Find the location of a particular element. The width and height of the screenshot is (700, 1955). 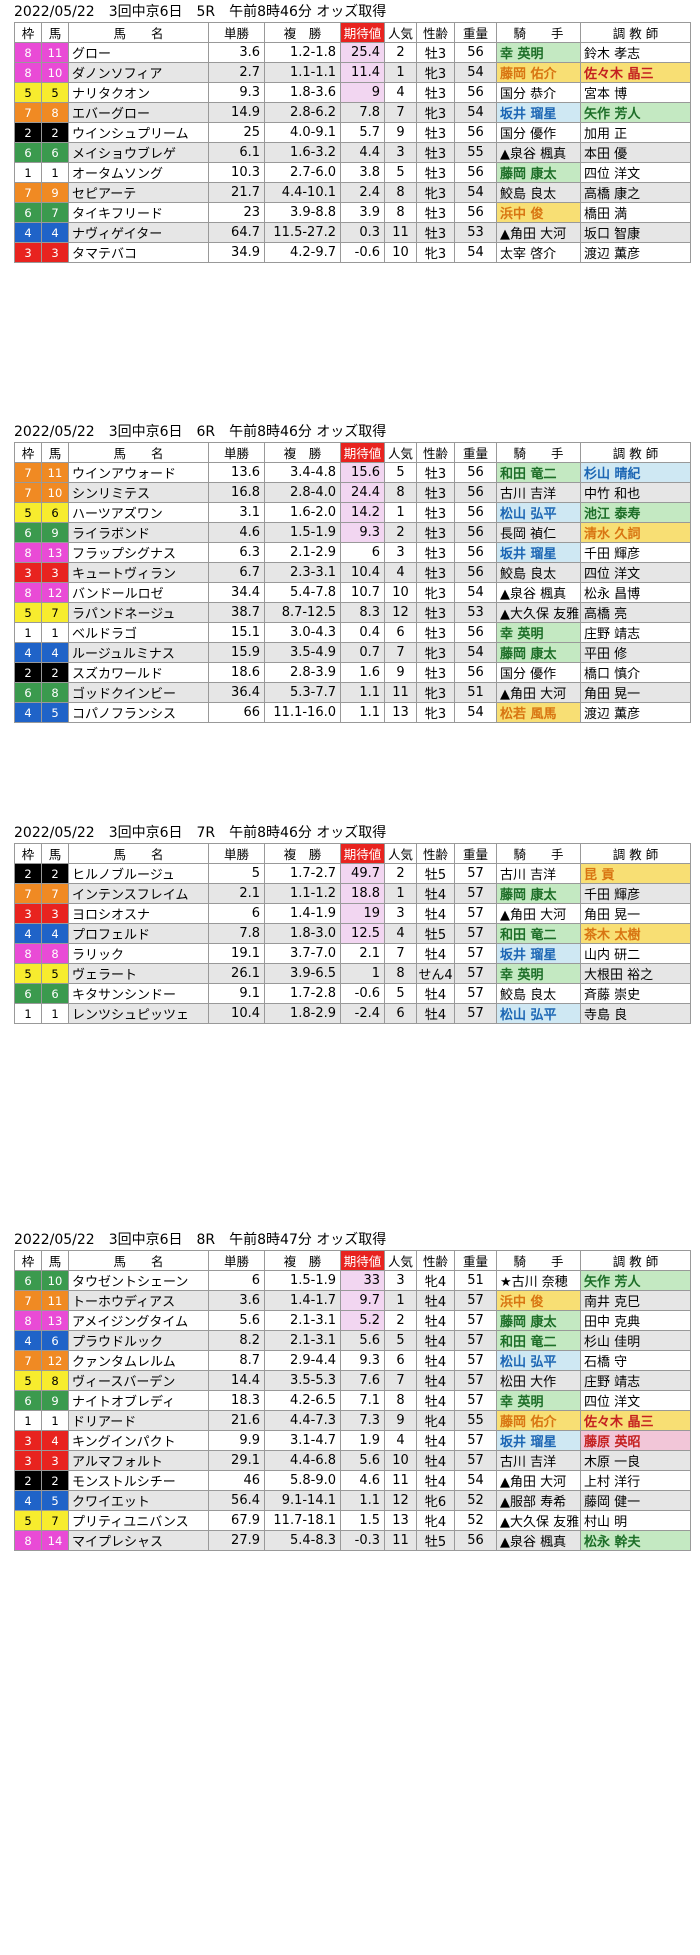

cell-uma: 2 is located at coordinates (55, 1480).